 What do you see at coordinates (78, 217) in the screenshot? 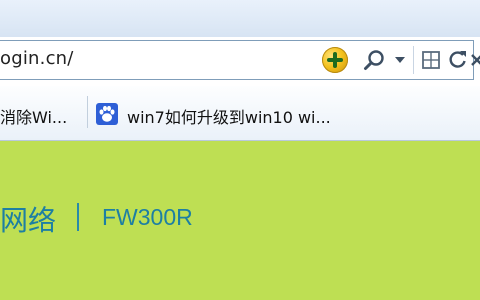
I see `brand-separator` at bounding box center [78, 217].